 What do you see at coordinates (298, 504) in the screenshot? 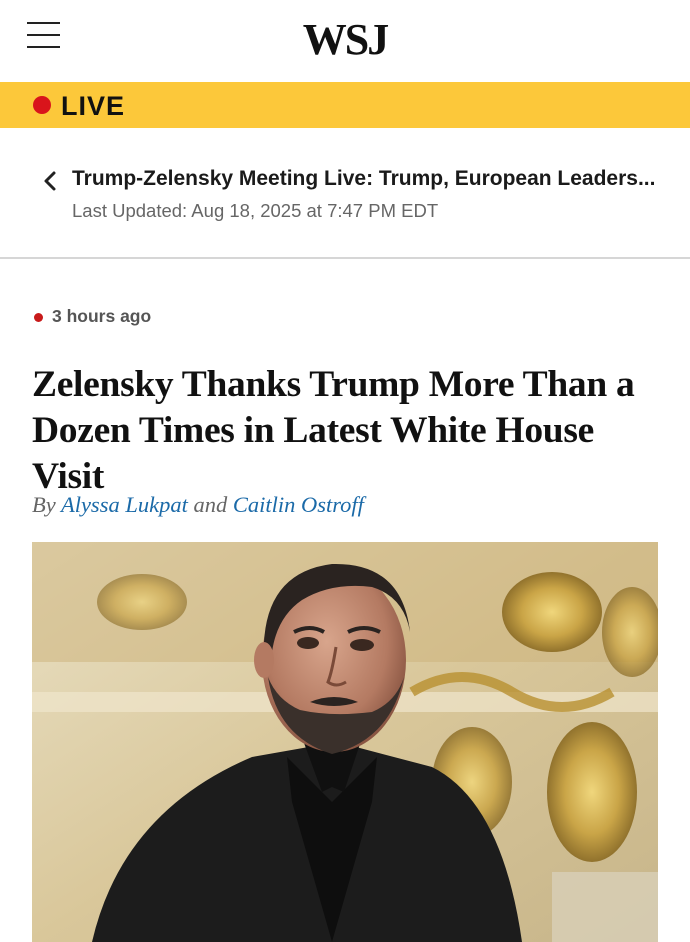
I see `author-link-2: Caitlin Ostroff` at bounding box center [298, 504].